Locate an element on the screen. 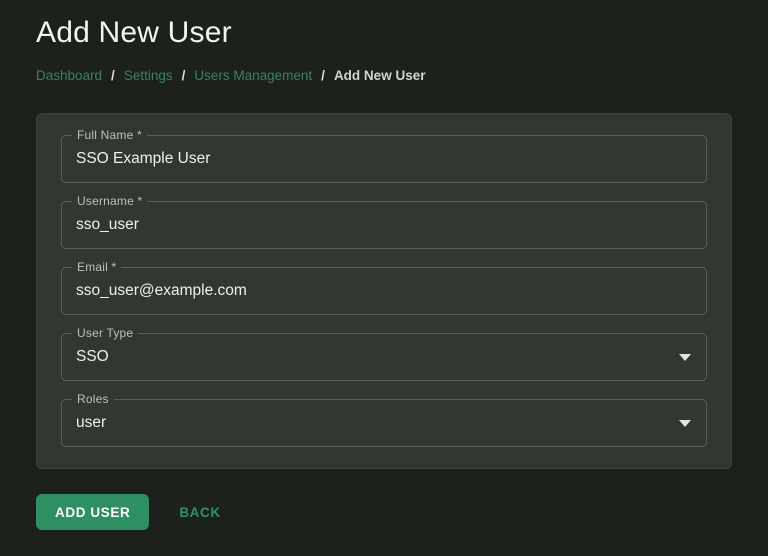 The image size is (768, 556). roles-select: Roles user is located at coordinates (384, 419).